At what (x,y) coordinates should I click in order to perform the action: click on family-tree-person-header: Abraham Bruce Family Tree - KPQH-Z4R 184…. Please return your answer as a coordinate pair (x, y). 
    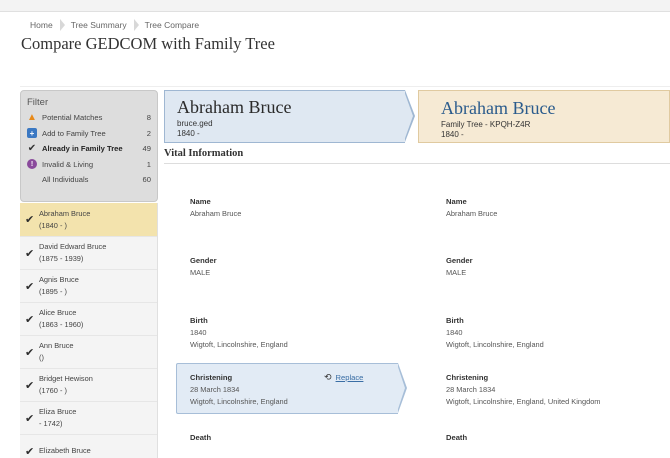
    Looking at the image, I should click on (544, 116).